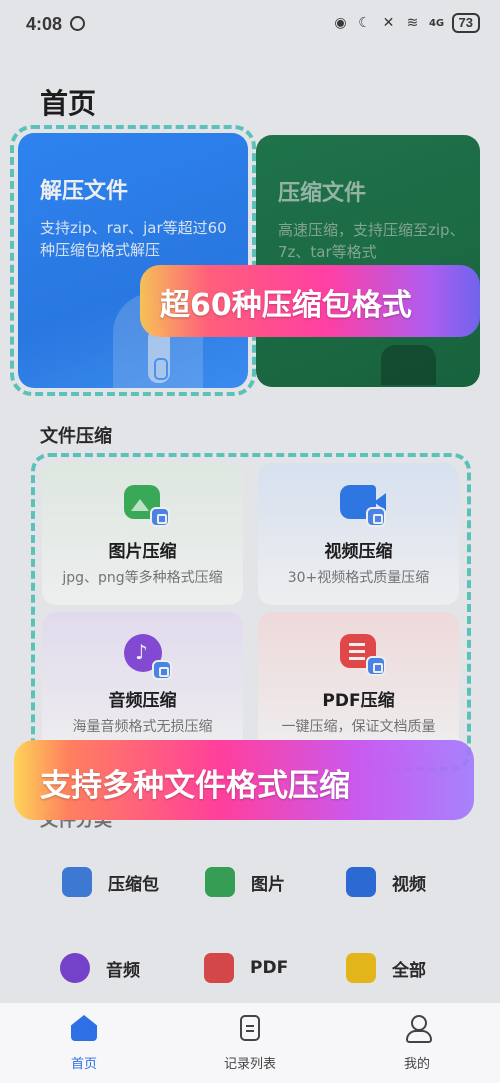 The height and width of the screenshot is (1083, 500). What do you see at coordinates (269, 968) in the screenshot?
I see `category-label: PDF` at bounding box center [269, 968].